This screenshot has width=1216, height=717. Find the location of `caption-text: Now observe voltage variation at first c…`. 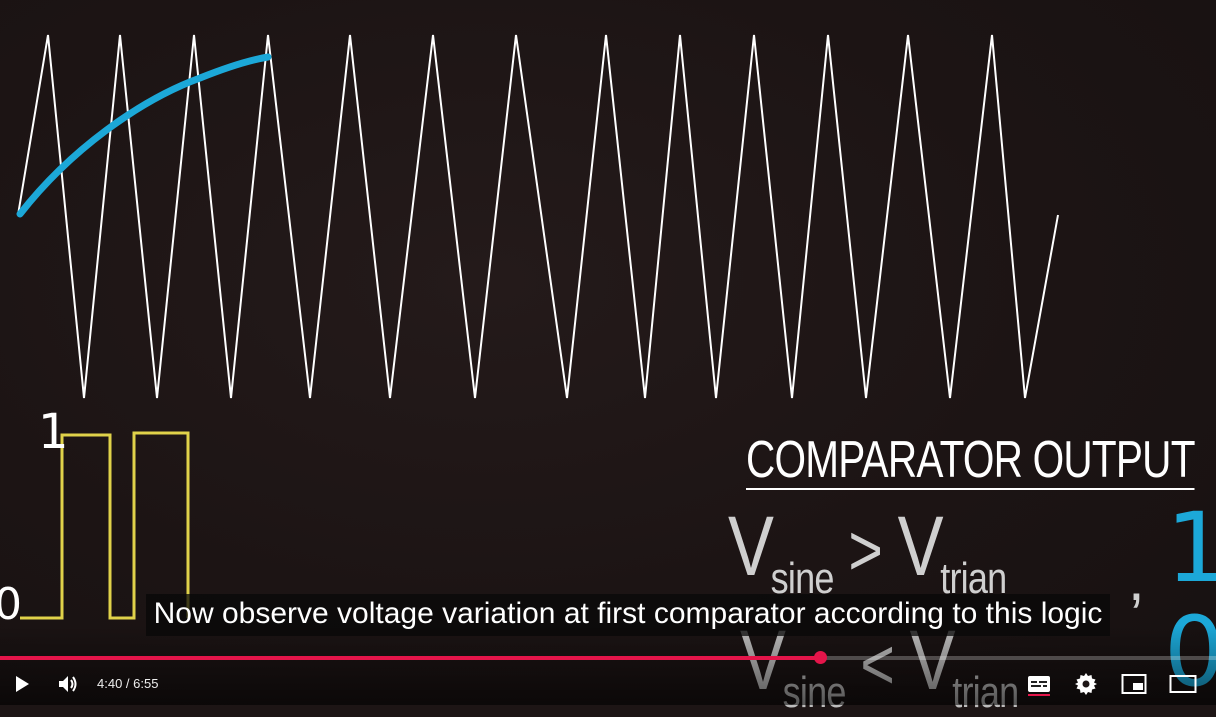

caption-text: Now observe voltage variation at first c… is located at coordinates (628, 615).